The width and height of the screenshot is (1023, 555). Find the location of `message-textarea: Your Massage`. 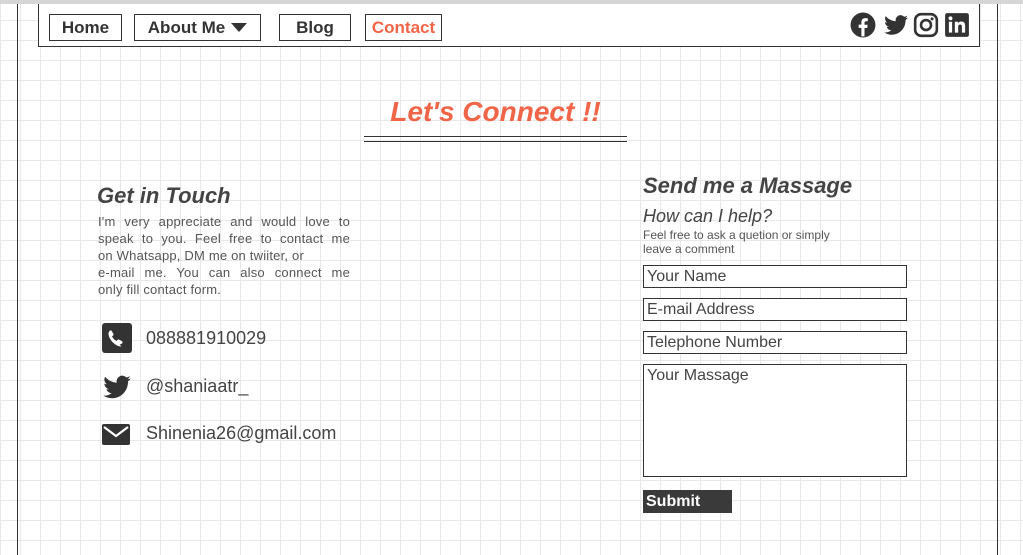

message-textarea: Your Massage is located at coordinates (775, 420).